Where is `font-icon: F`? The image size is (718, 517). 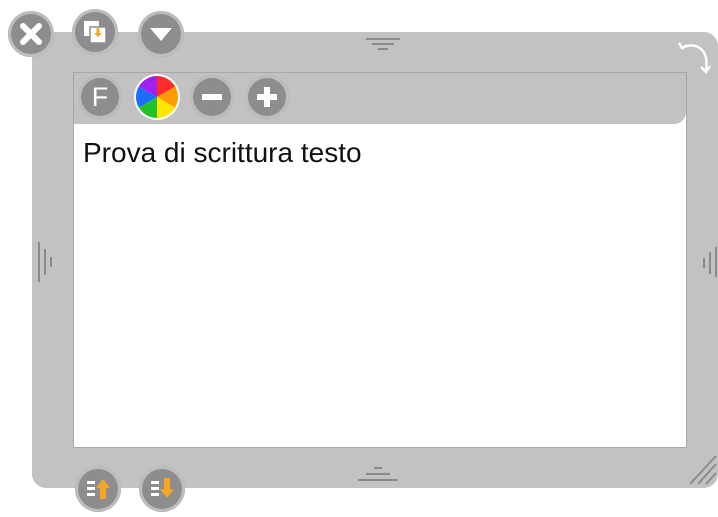
font-icon: F is located at coordinates (100, 96).